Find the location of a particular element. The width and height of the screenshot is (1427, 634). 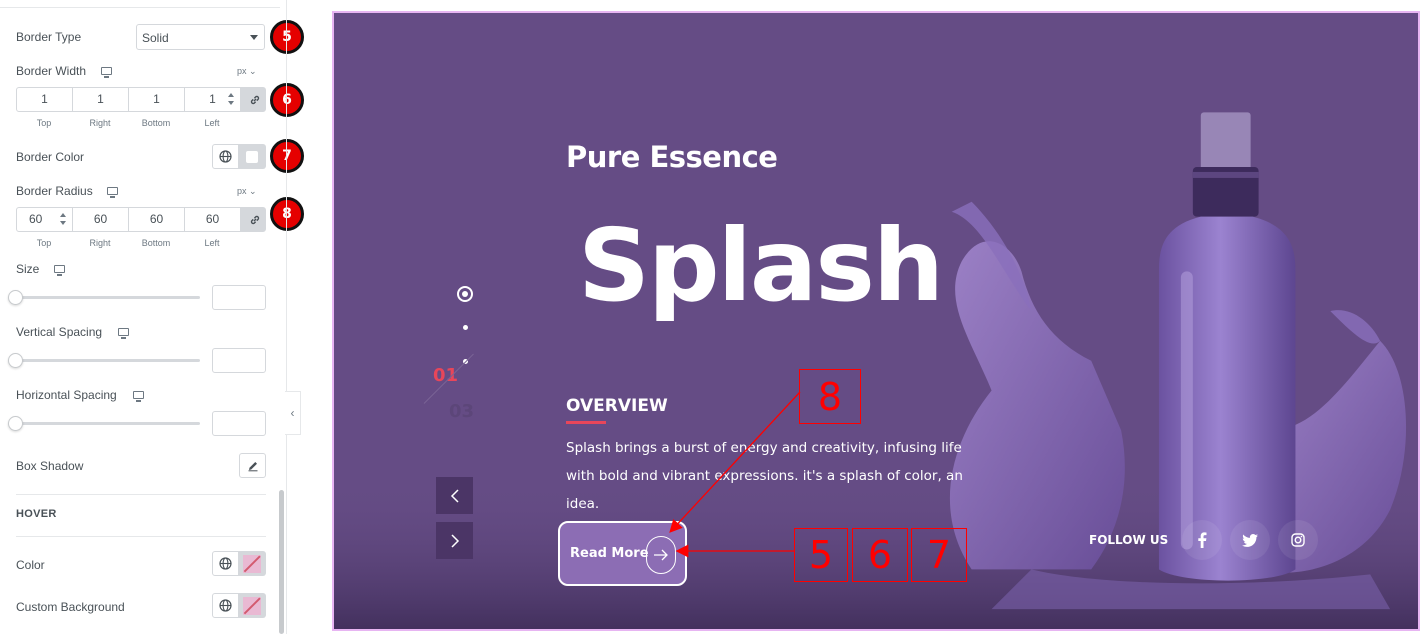

annotation-arrows is located at coordinates (735, 474).